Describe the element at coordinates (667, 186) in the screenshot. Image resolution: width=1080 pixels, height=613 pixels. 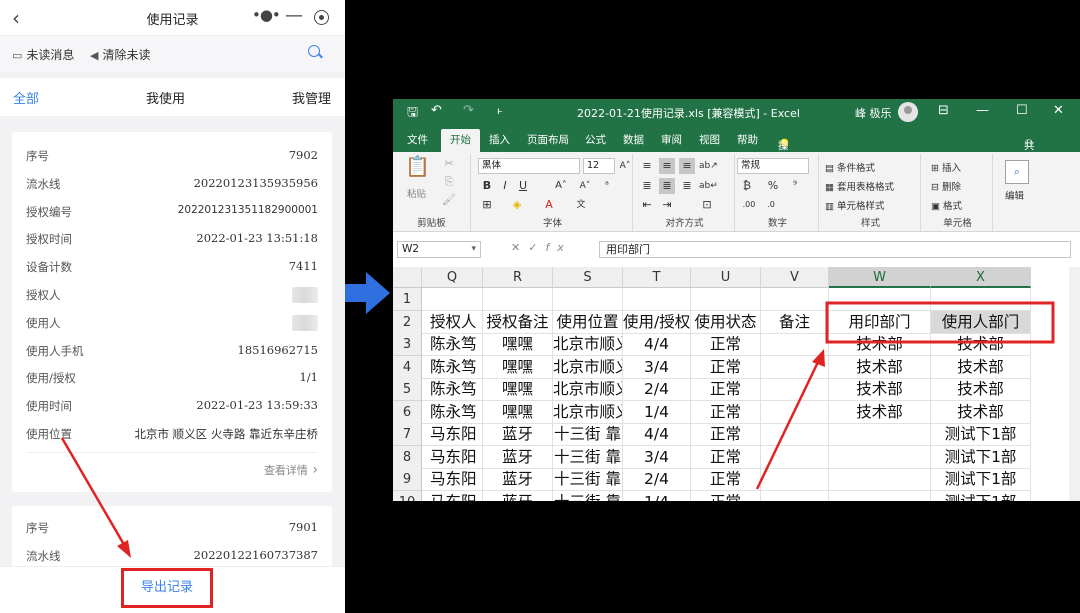
I see `align-center-icon: ≣` at that location.